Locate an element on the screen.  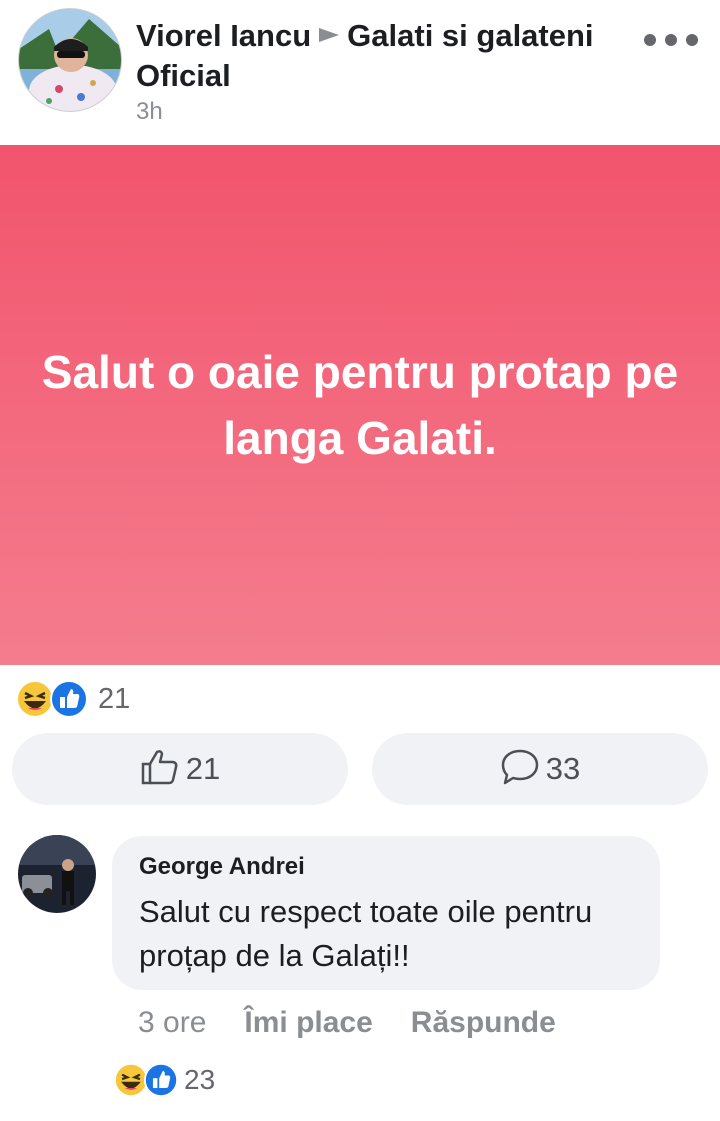
comment-bubble-icon is located at coordinates (520, 769).